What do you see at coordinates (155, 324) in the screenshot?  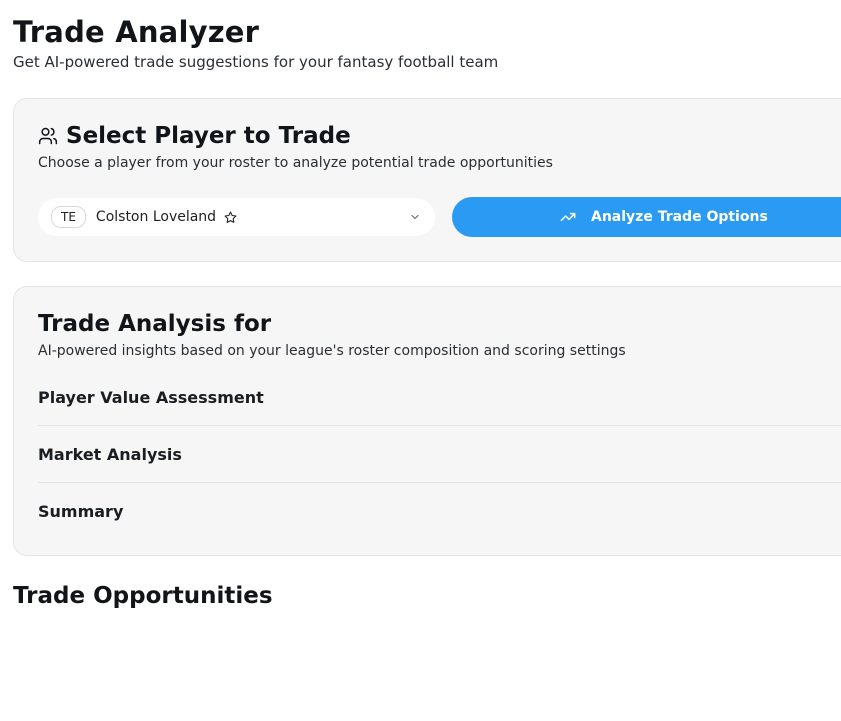 I see `trade-analysis-title: Trade Analysis for` at bounding box center [155, 324].